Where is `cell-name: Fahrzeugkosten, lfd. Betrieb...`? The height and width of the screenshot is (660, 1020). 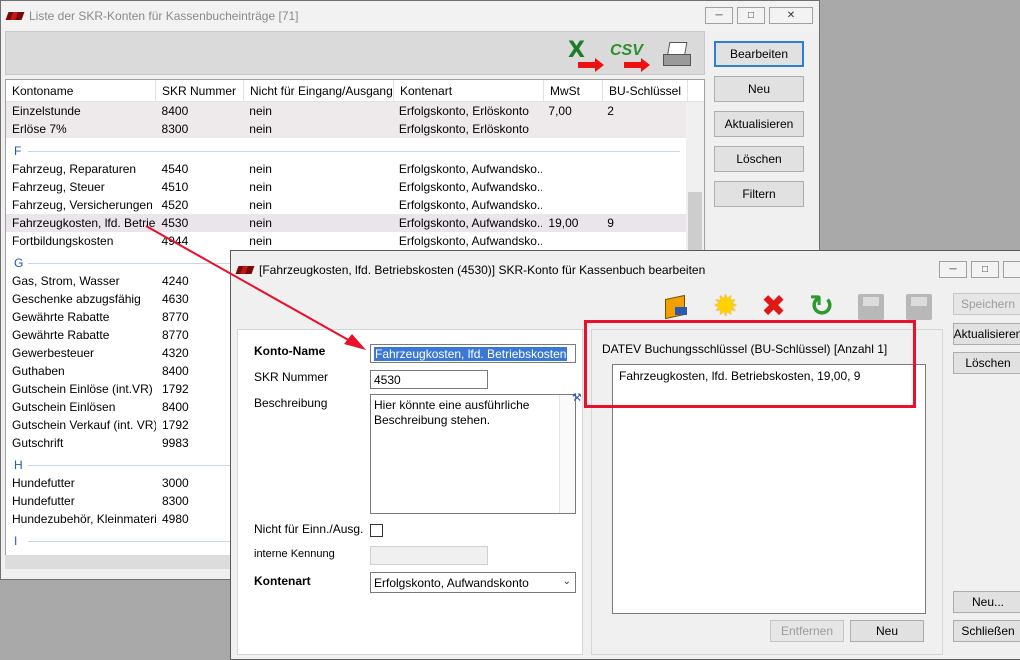 cell-name: Fahrzeugkosten, lfd. Betrieb... is located at coordinates (84, 223).